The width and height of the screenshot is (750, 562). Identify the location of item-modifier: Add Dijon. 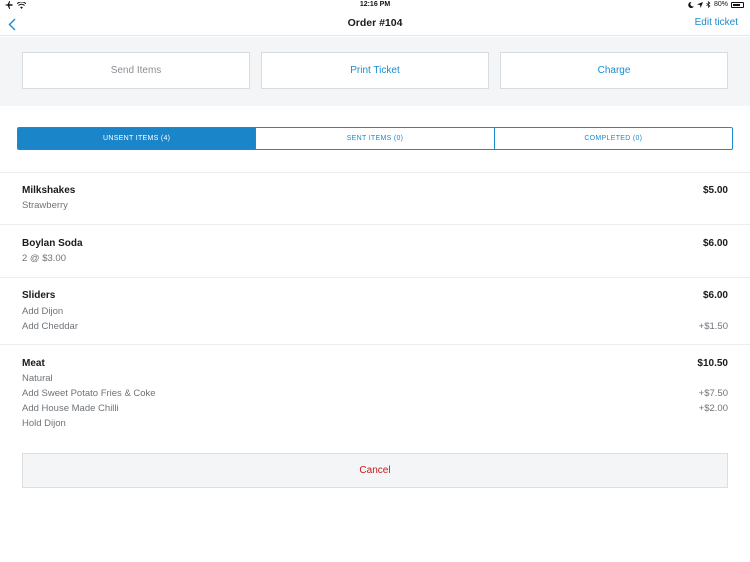
(43, 311).